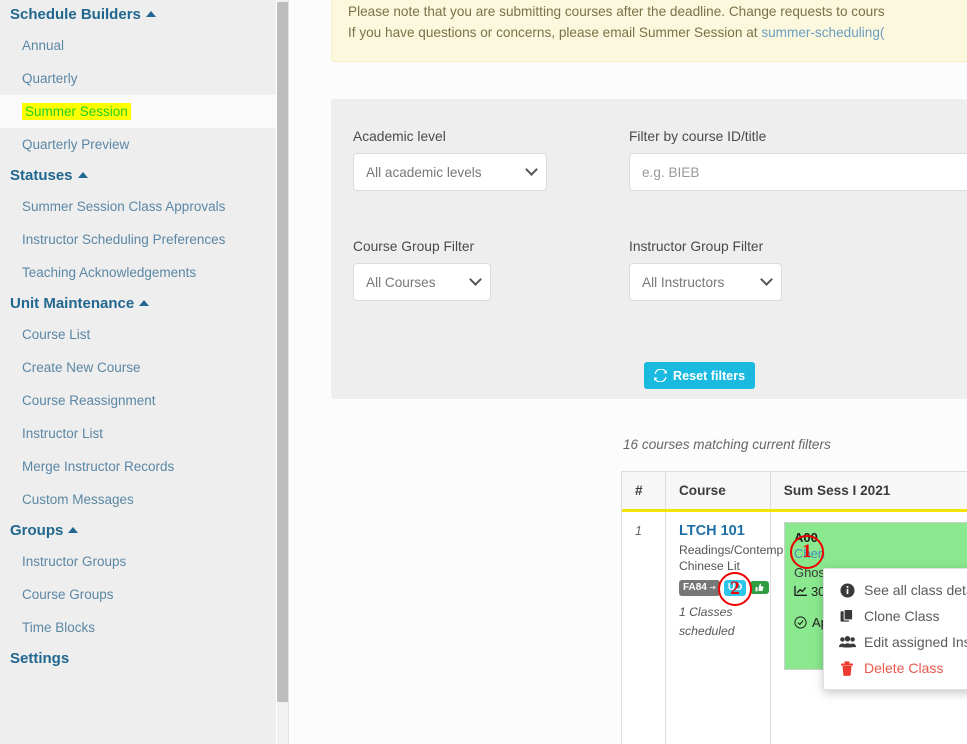  I want to click on refresh-icon, so click(660, 375).